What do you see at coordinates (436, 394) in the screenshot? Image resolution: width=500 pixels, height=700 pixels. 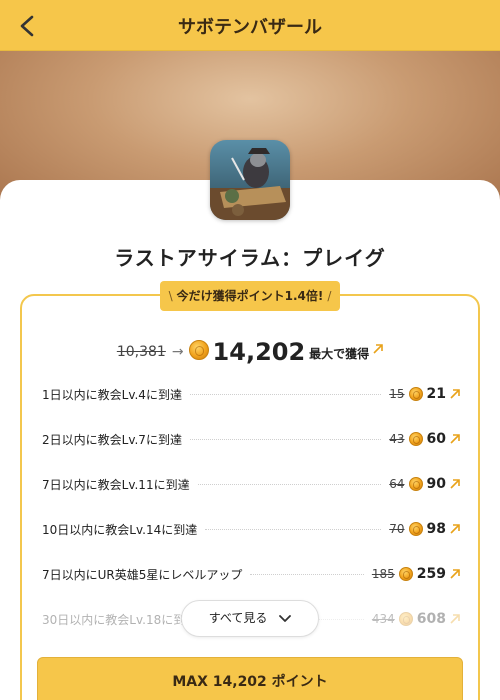 I see `task-new-points: 21` at bounding box center [436, 394].